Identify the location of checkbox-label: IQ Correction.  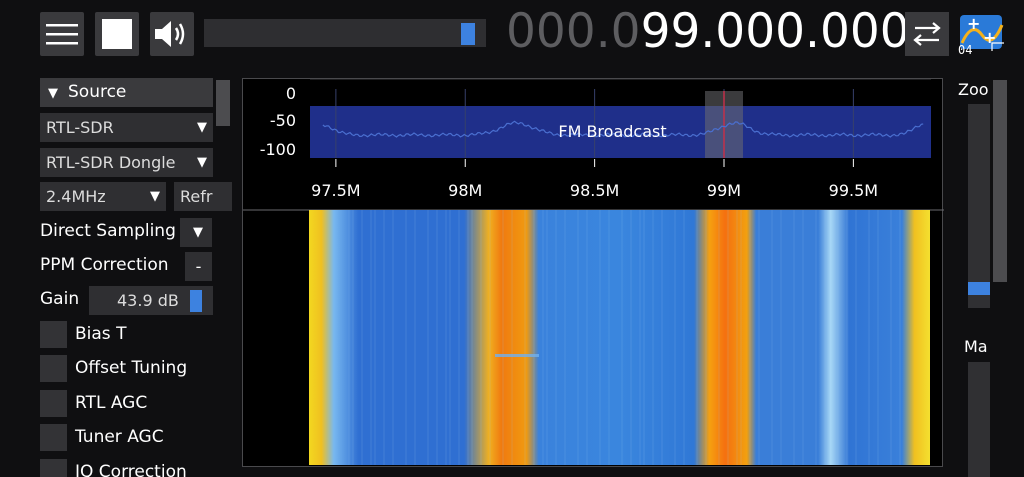
(131, 469).